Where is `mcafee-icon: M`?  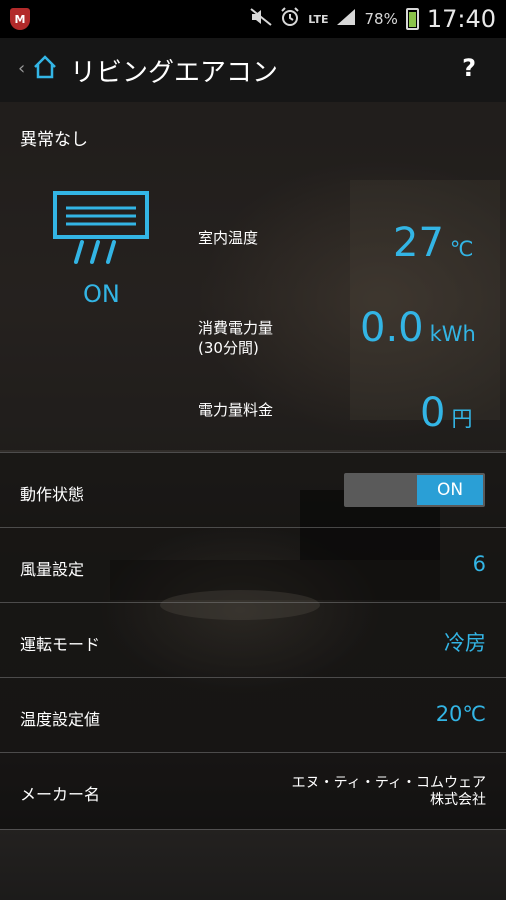
mcafee-icon: M is located at coordinates (20, 19).